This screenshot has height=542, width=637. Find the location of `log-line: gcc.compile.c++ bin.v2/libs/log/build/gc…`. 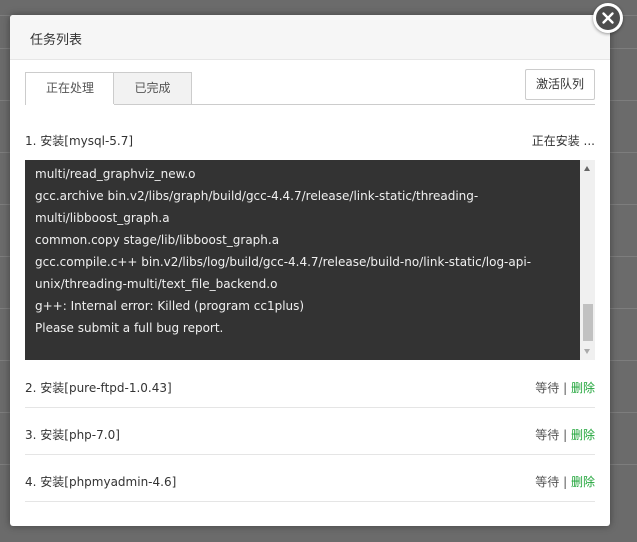

log-line: gcc.compile.c++ bin.v2/libs/log/build/gc… is located at coordinates (283, 262).